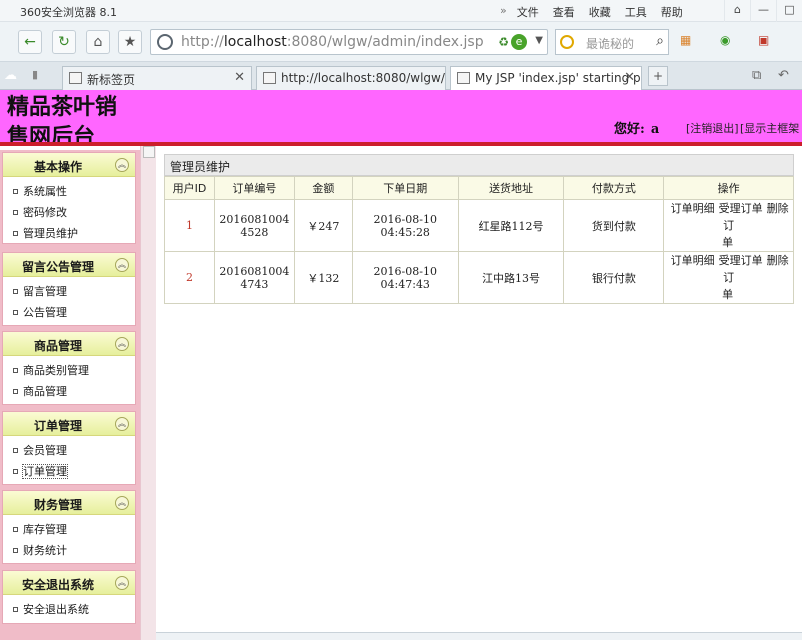  What do you see at coordinates (69, 550) in the screenshot?
I see `sidebar-item-finance-stats: 财务统计` at bounding box center [69, 550].